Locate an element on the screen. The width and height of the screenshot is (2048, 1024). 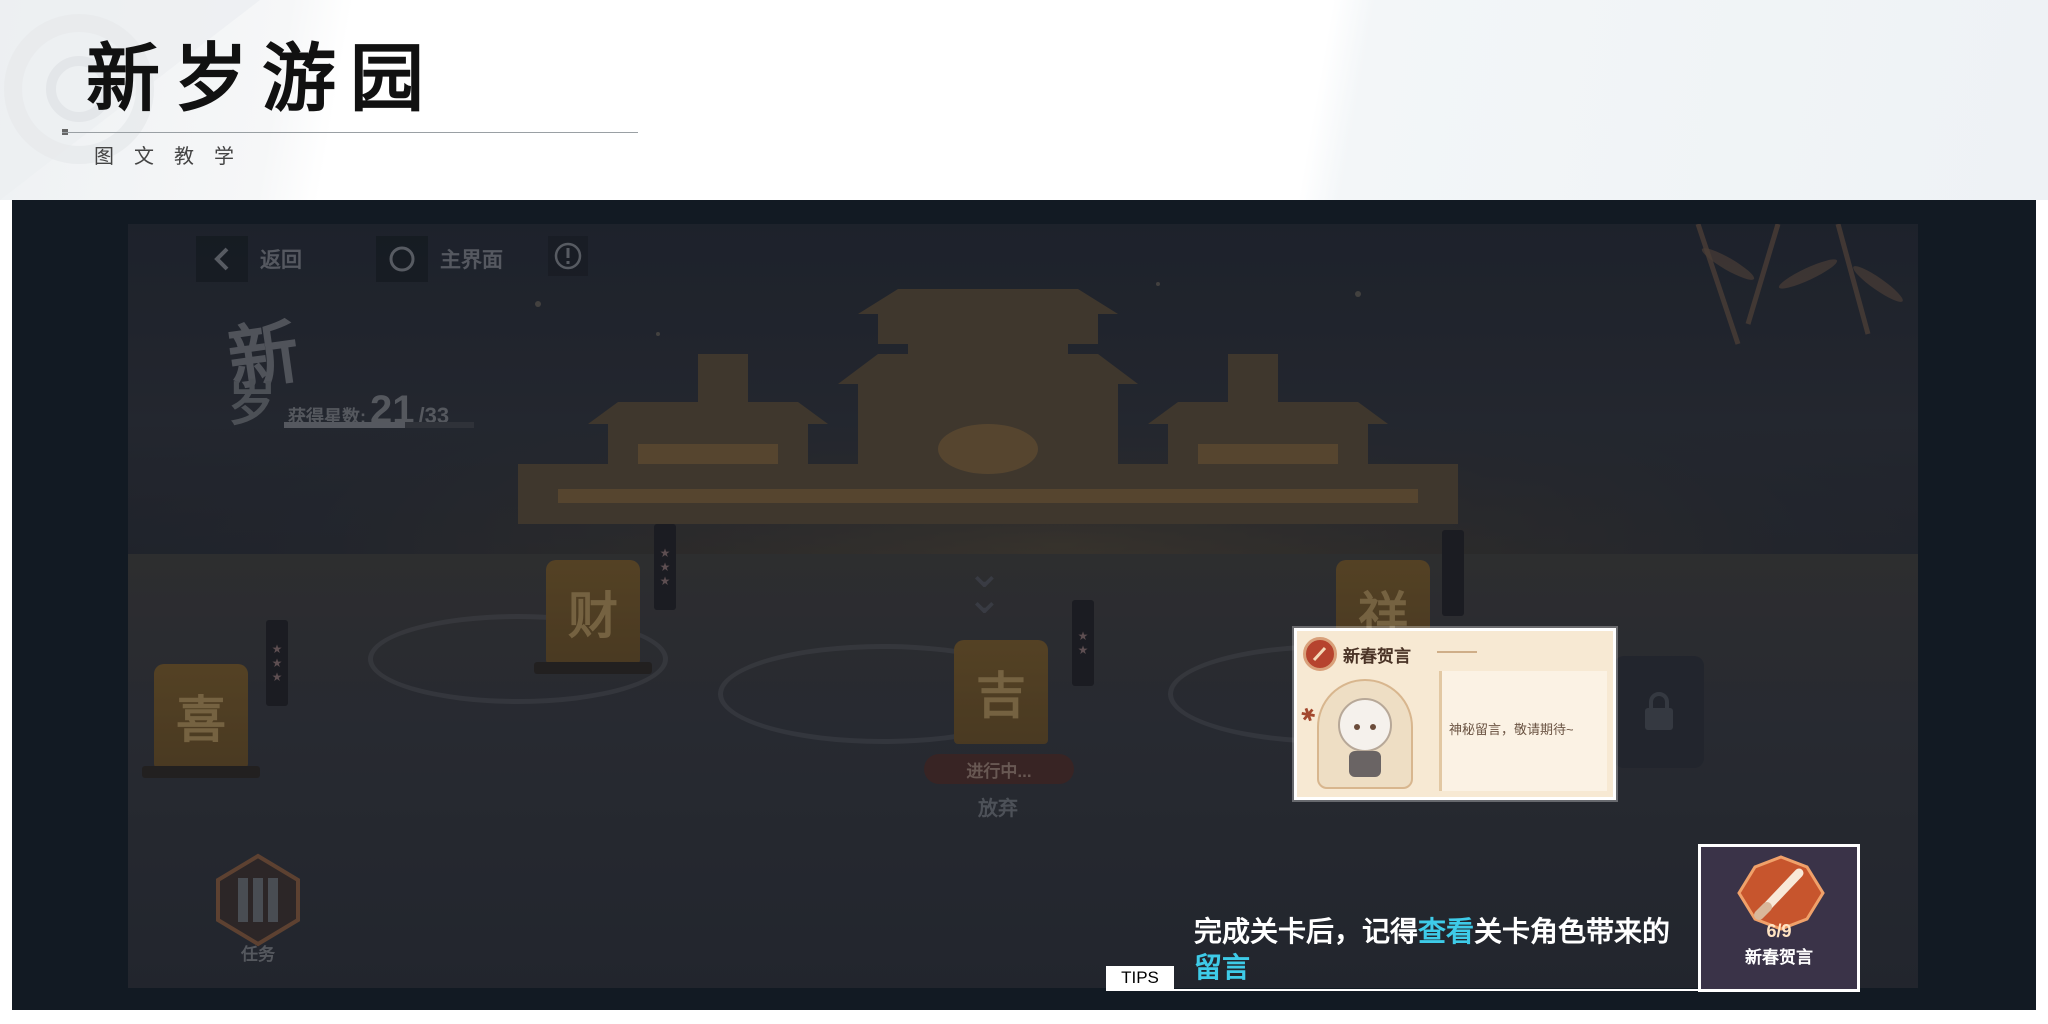
tip-text: 完成关卡后，记得查看关卡角色带来的留言 is located at coordinates (1444, 950).